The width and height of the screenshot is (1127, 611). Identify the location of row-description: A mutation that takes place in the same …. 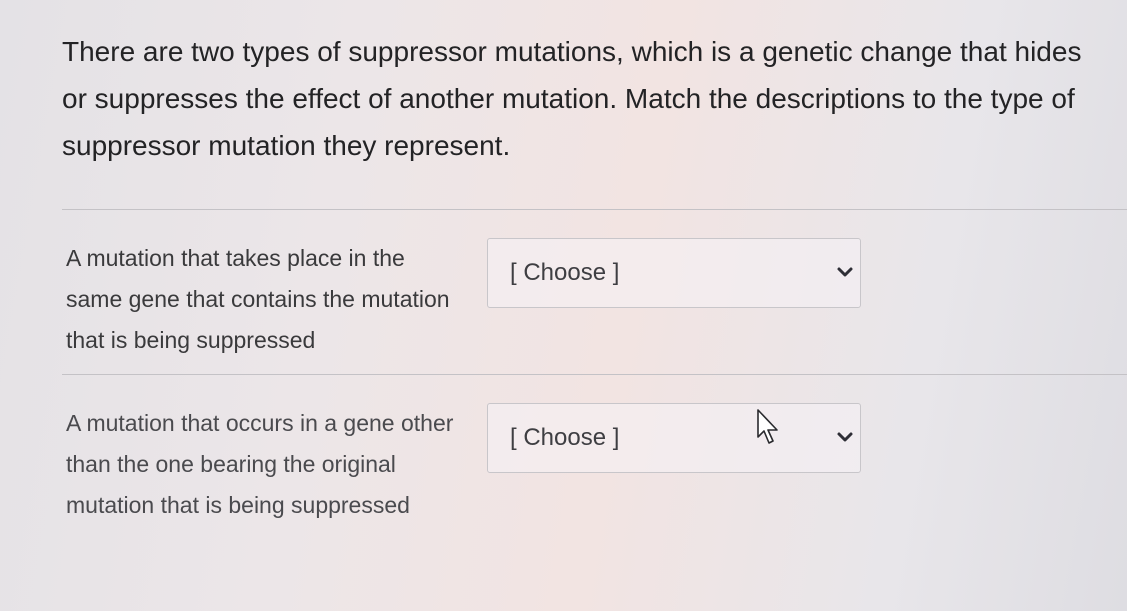
(258, 299).